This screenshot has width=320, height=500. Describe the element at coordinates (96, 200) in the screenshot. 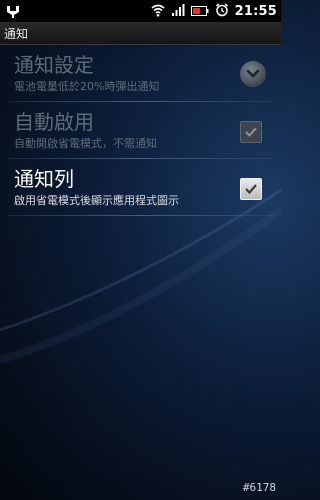

I see `setting-summary: 啟用省電模式後顯示應用程式圖示` at that location.